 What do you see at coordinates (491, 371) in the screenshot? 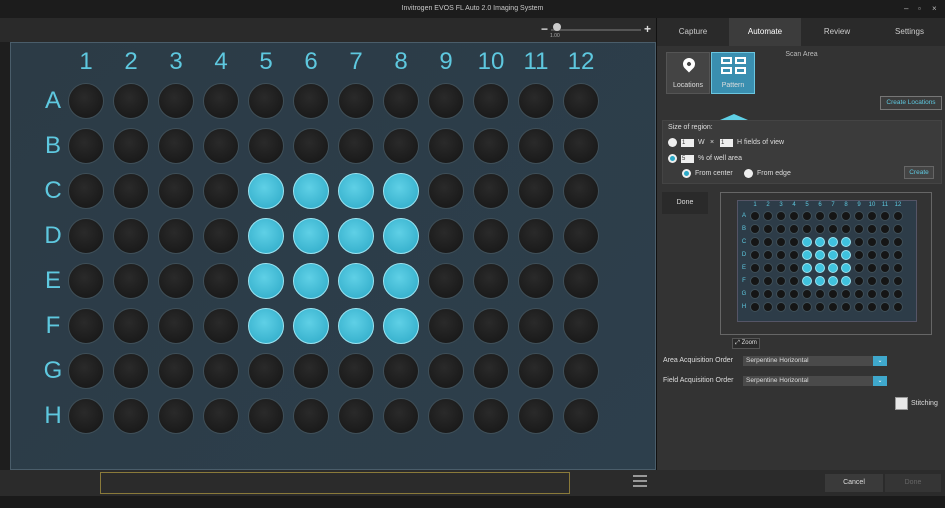
I see `well-G10` at bounding box center [491, 371].